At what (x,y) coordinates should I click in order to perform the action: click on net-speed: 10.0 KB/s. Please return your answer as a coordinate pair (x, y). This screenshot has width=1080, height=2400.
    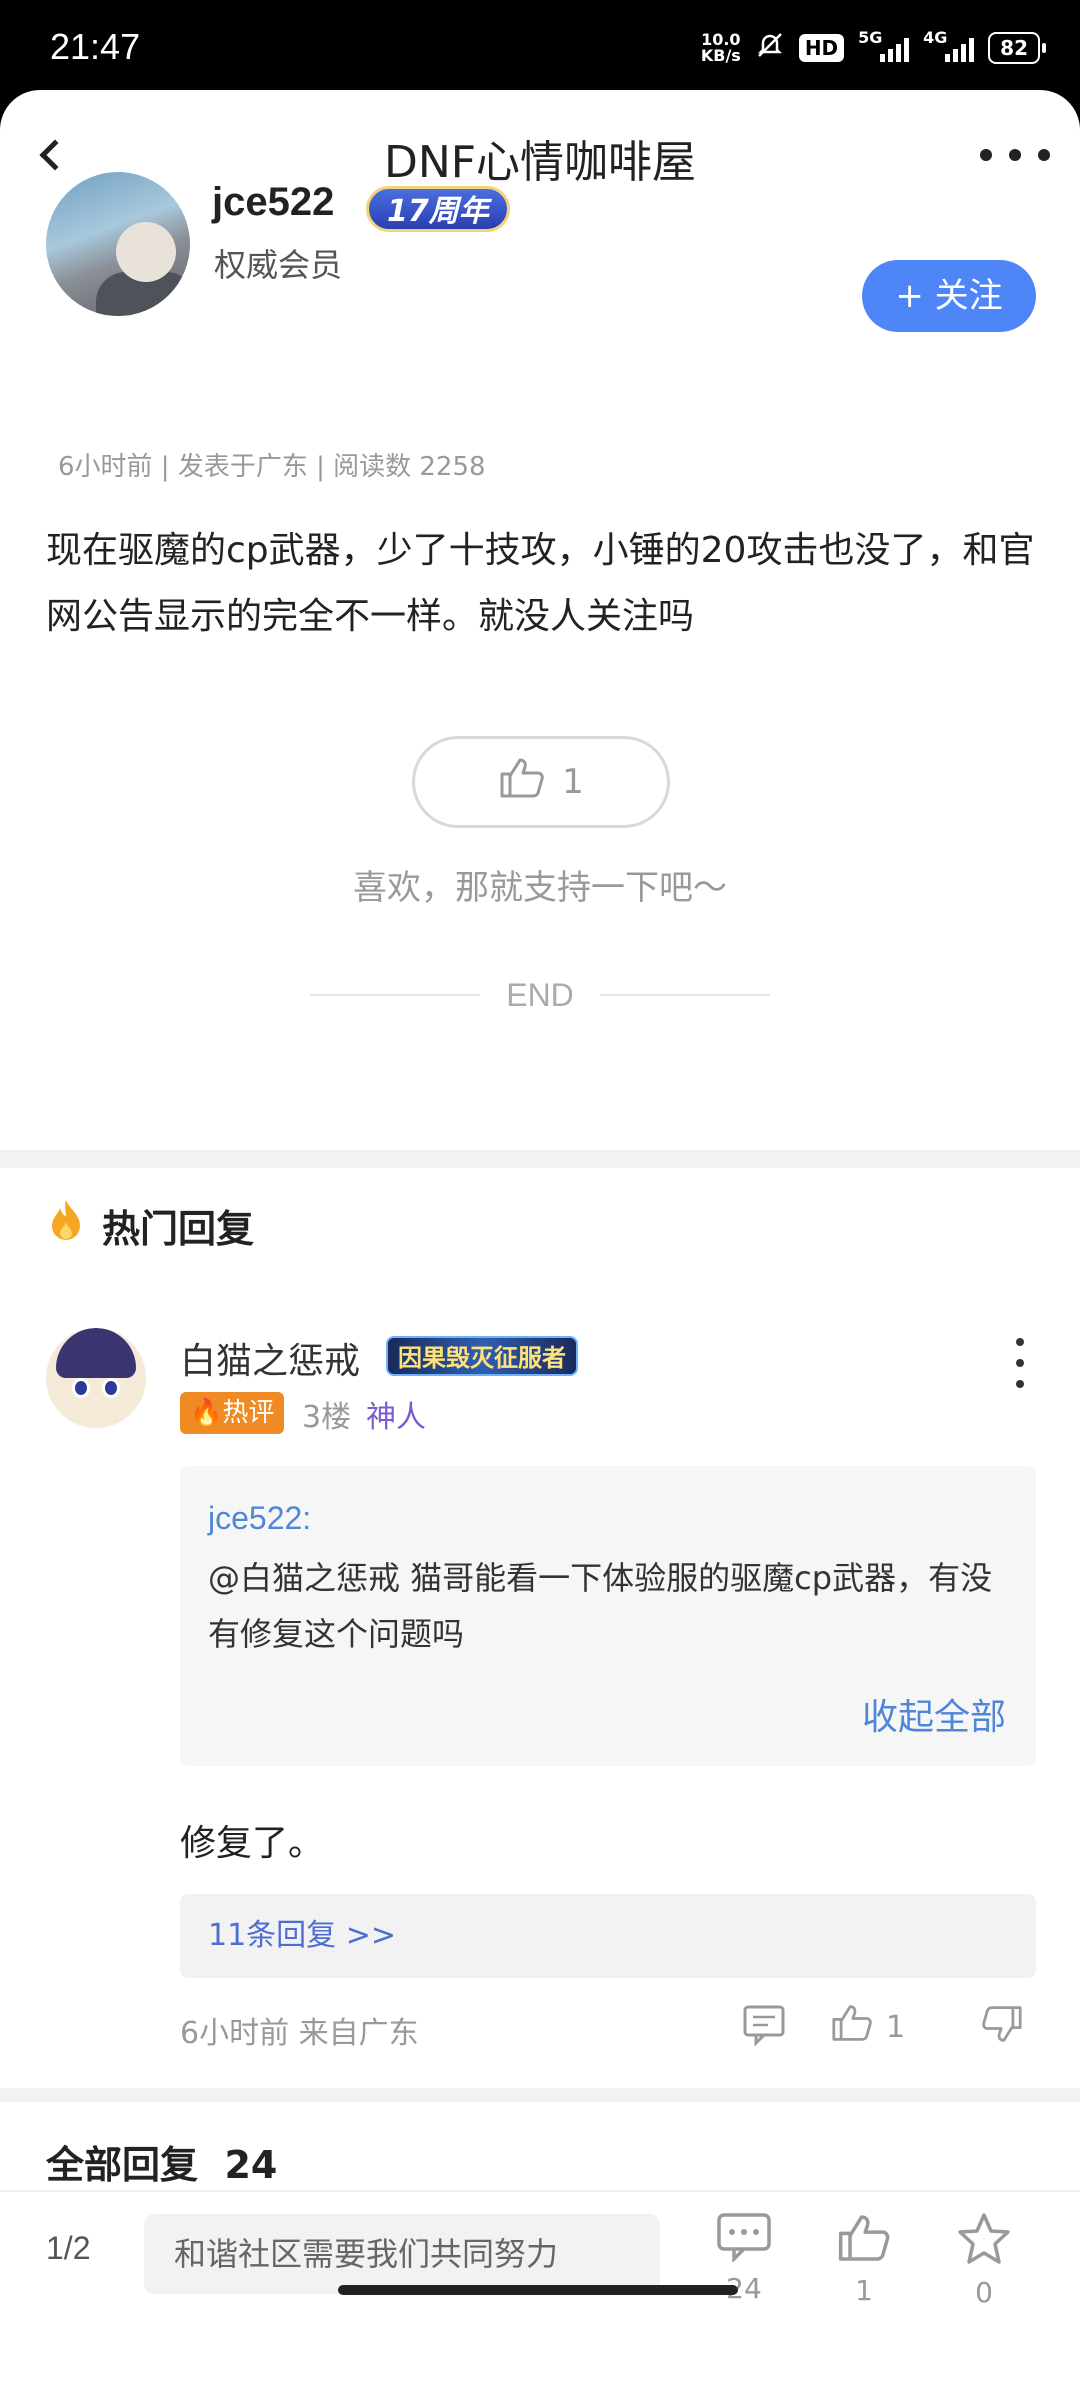
    Looking at the image, I should click on (720, 47).